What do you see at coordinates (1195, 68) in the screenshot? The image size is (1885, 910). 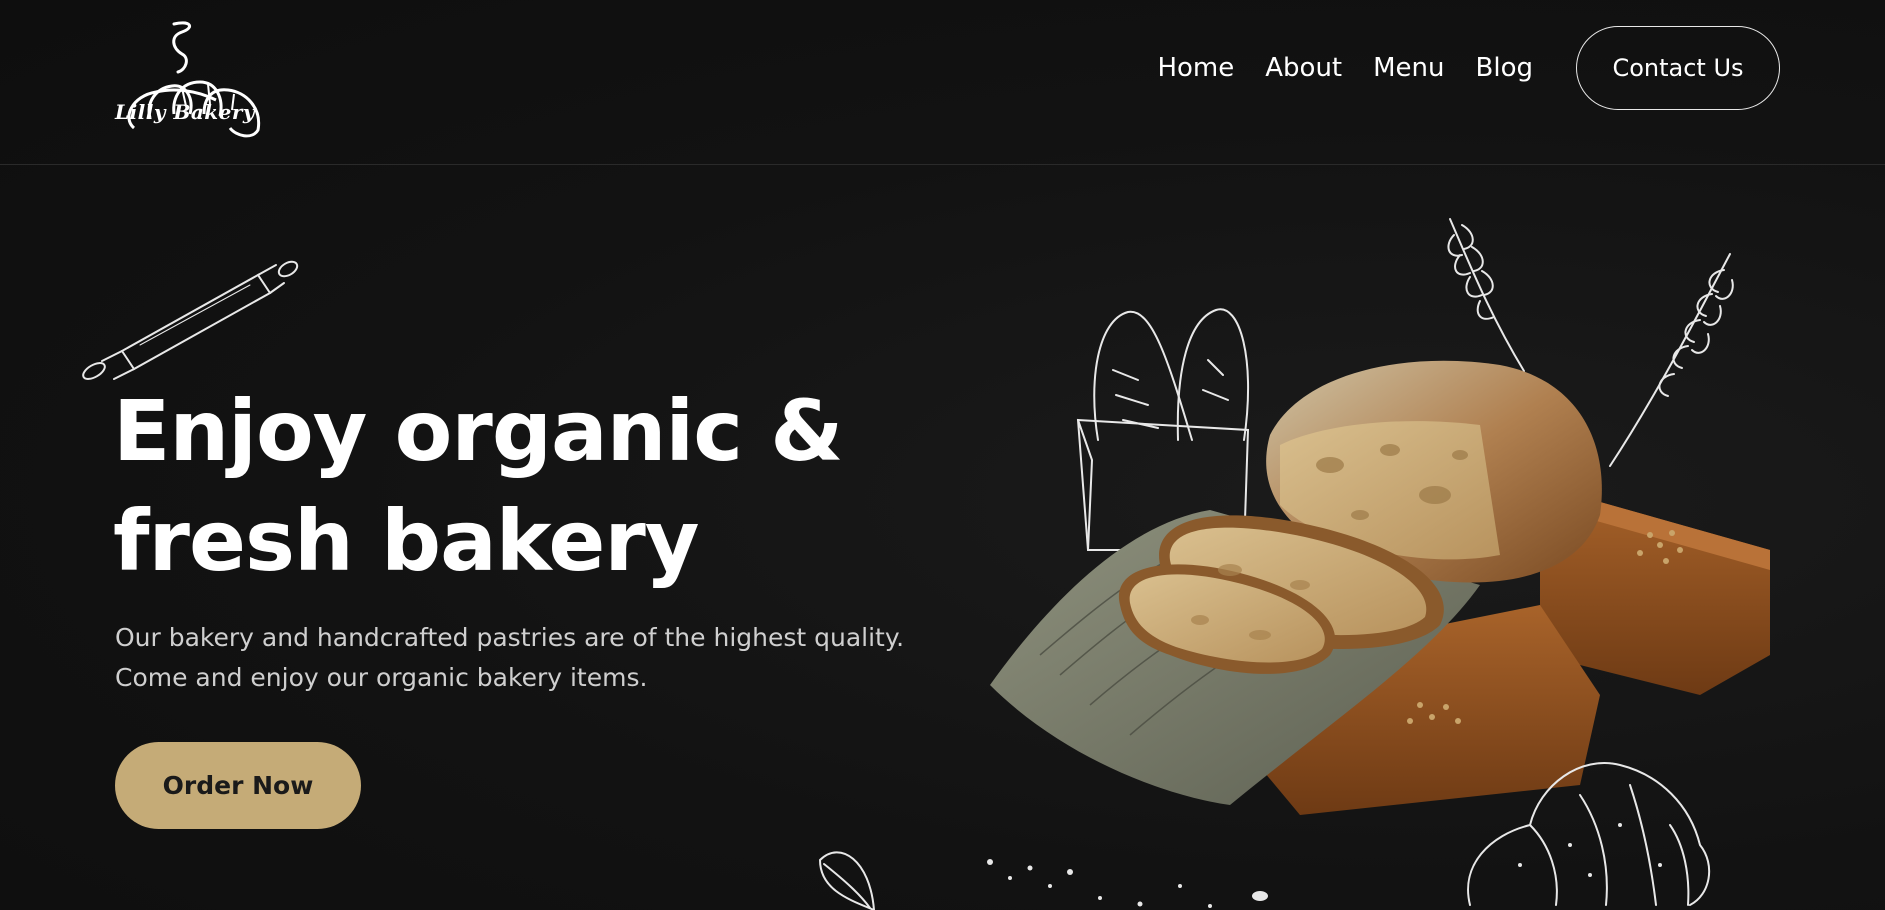 I see `nav-home: Home` at bounding box center [1195, 68].